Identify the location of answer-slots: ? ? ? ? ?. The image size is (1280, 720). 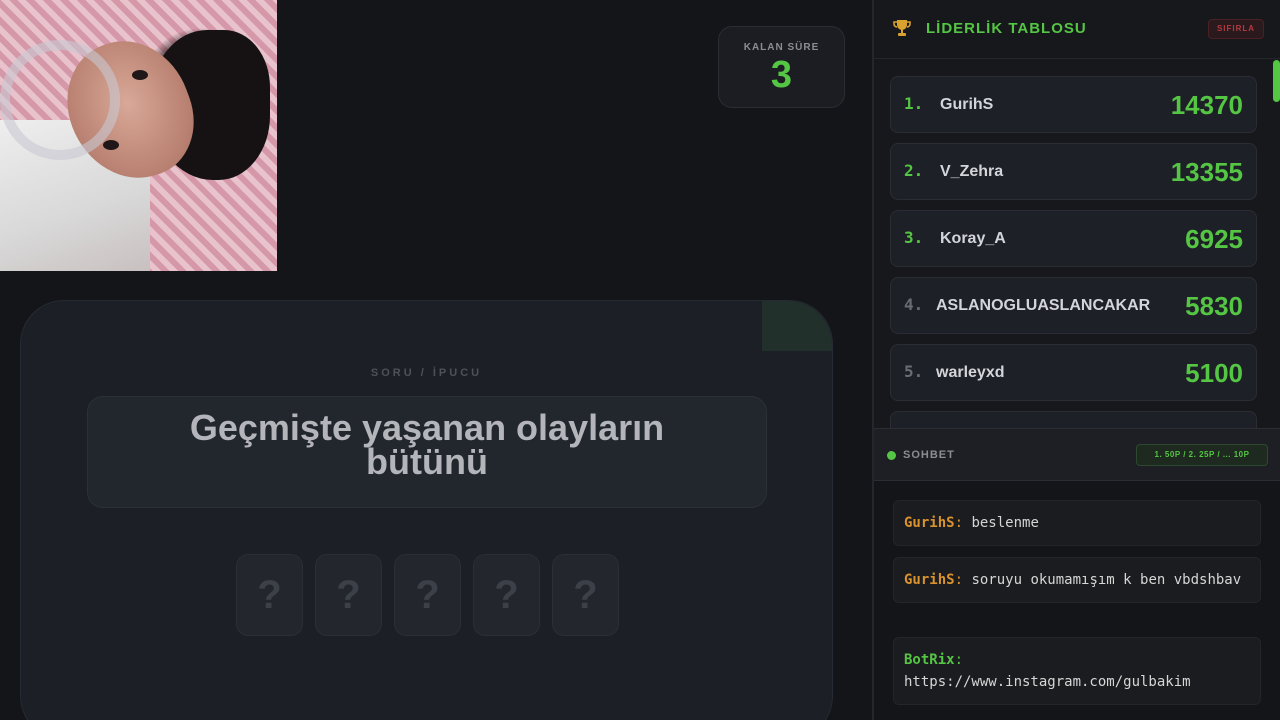
(427, 595).